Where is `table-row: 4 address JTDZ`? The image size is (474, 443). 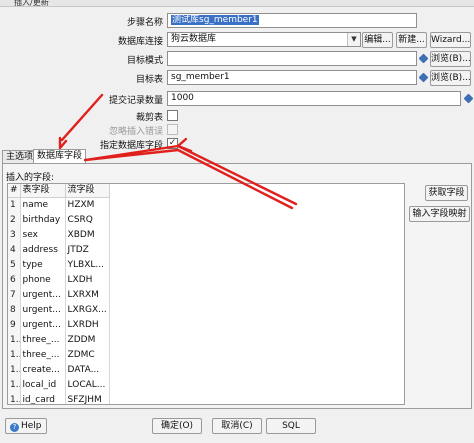
table-row: 4 address JTDZ is located at coordinates (59, 249).